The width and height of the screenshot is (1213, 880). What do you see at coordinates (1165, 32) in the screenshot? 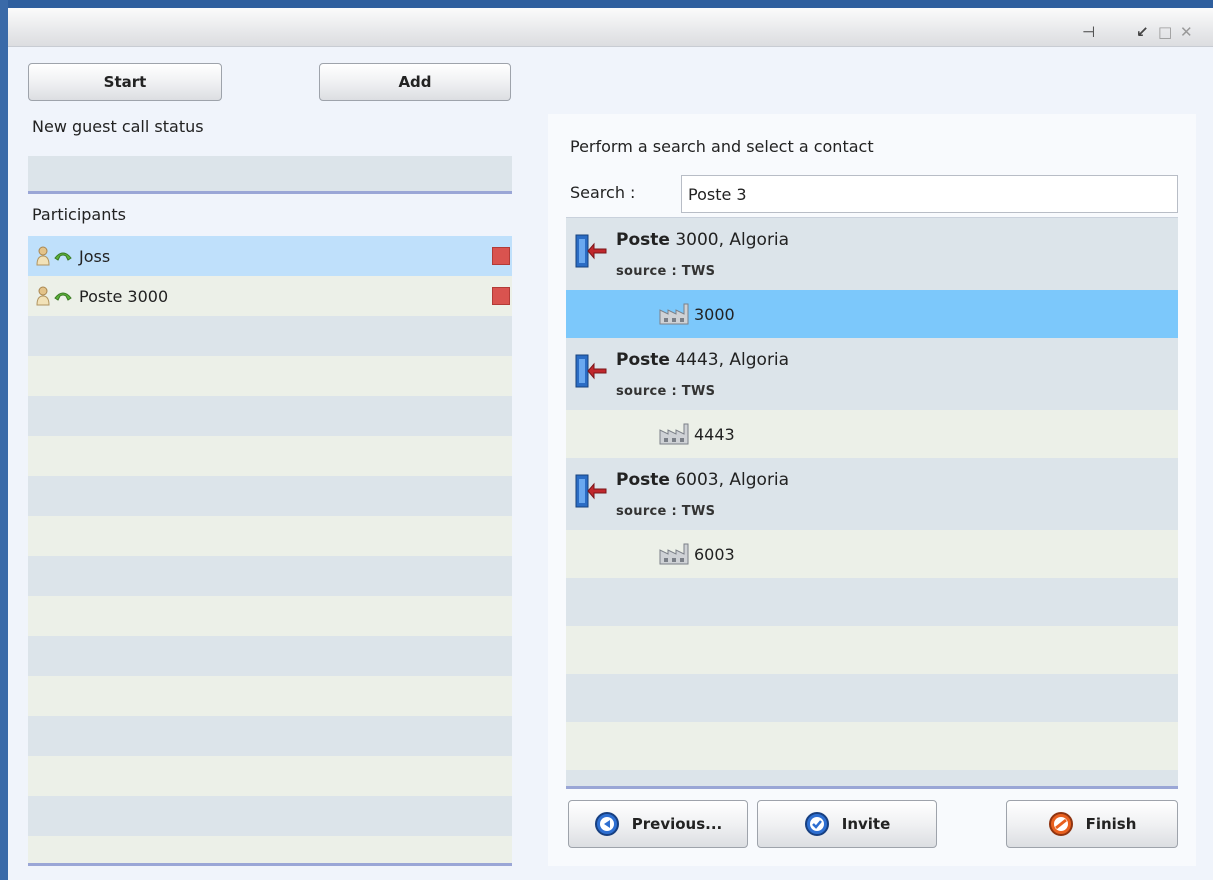
I see `maximize-icon: □` at bounding box center [1165, 32].